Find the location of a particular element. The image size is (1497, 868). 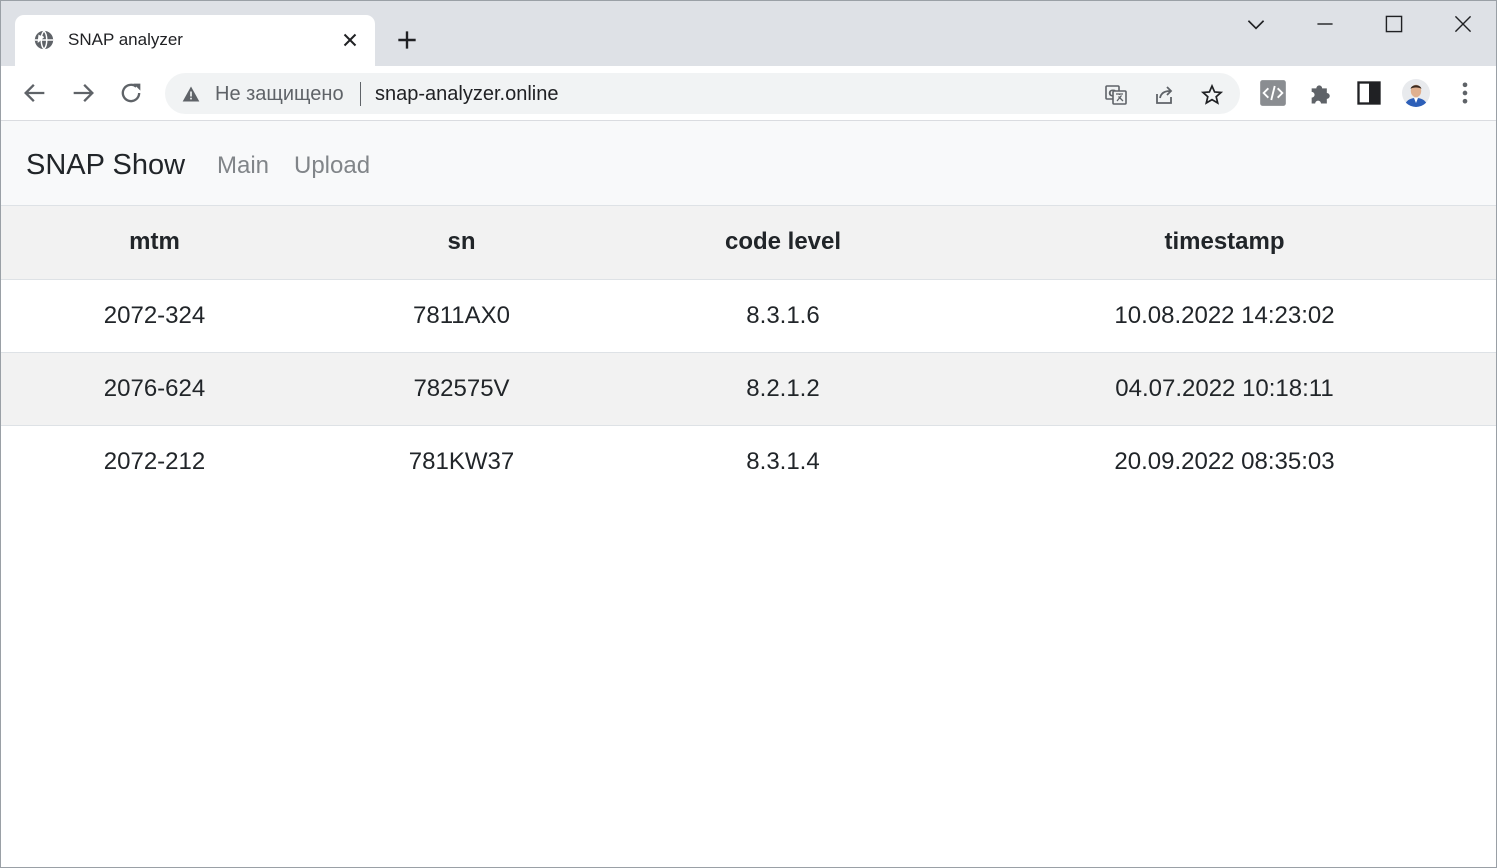

translate-icon: G is located at coordinates (1116, 95).